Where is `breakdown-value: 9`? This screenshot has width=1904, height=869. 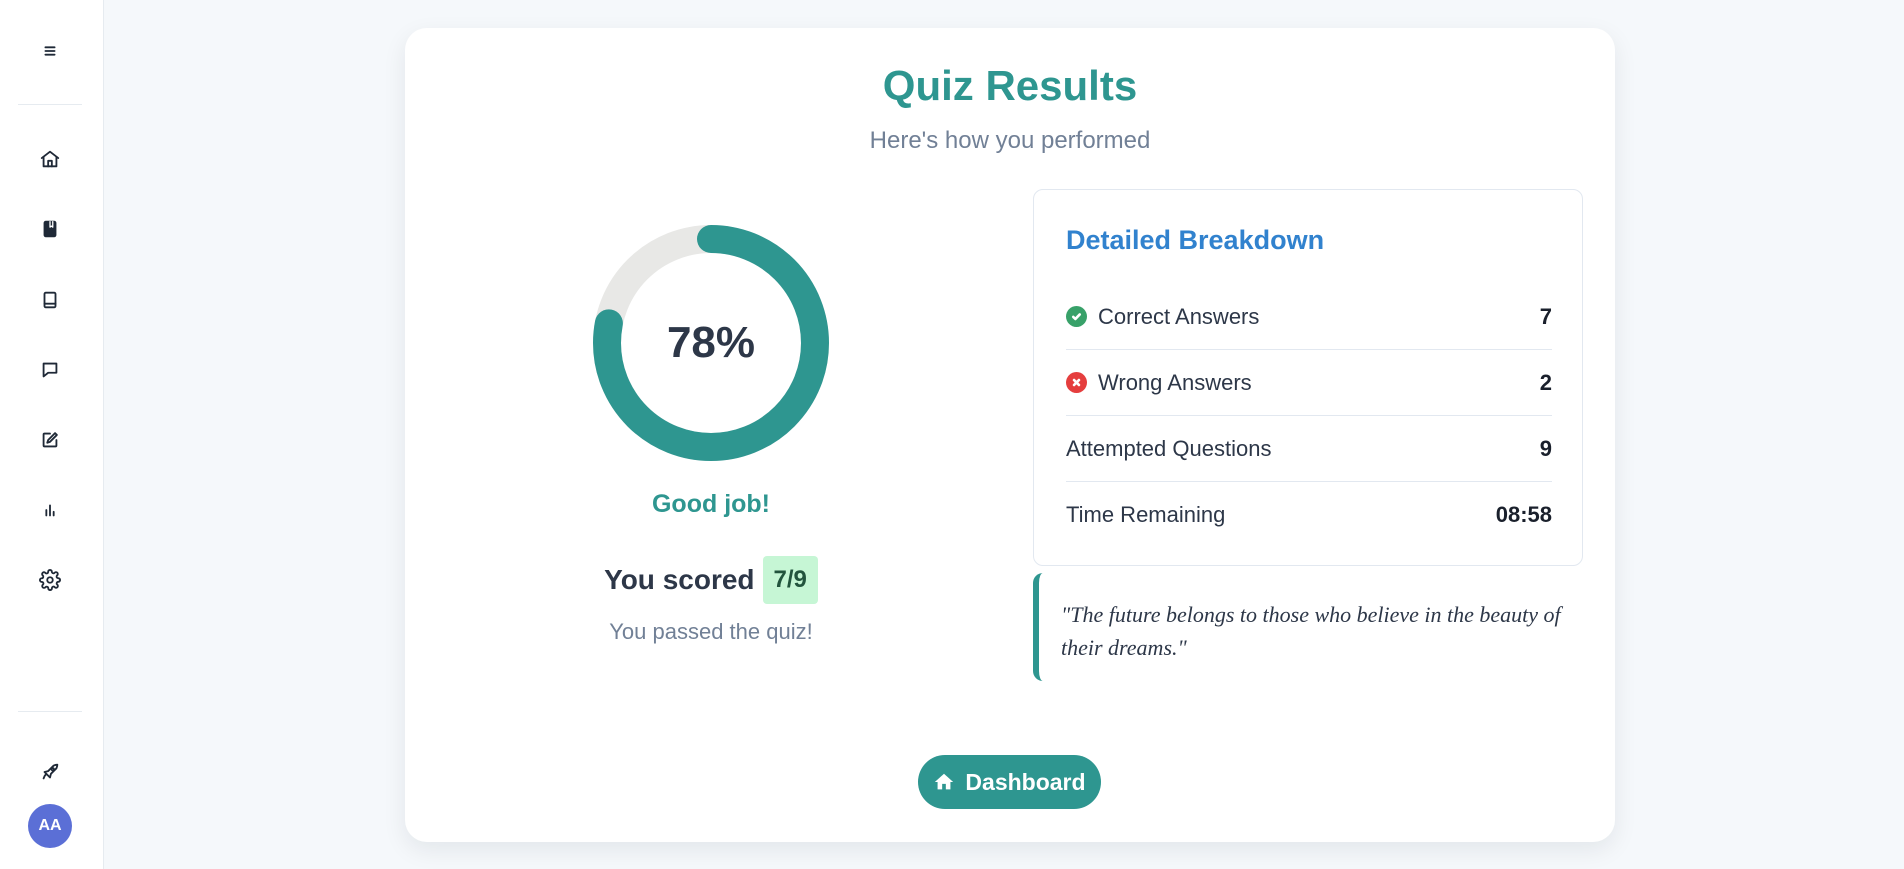
breakdown-value: 9 is located at coordinates (1545, 448).